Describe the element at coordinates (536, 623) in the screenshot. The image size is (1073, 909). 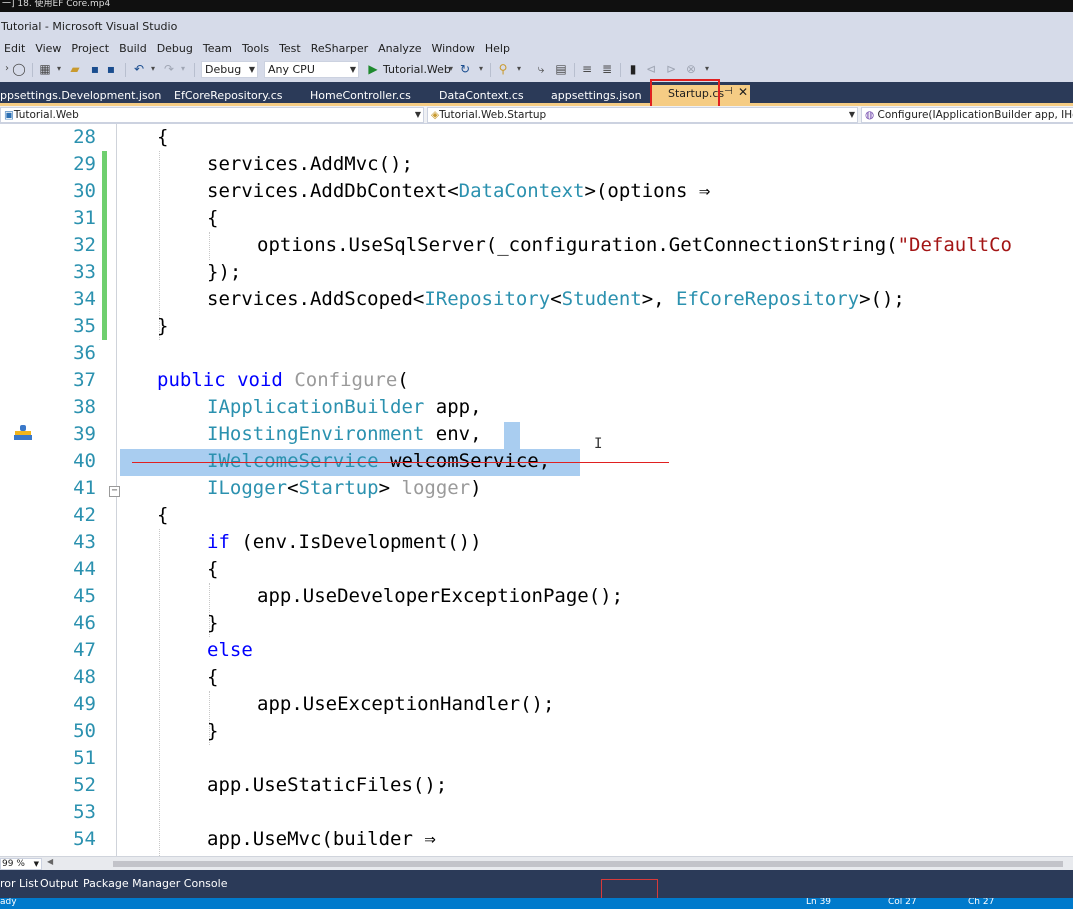
I see `code-line: 46}` at that location.